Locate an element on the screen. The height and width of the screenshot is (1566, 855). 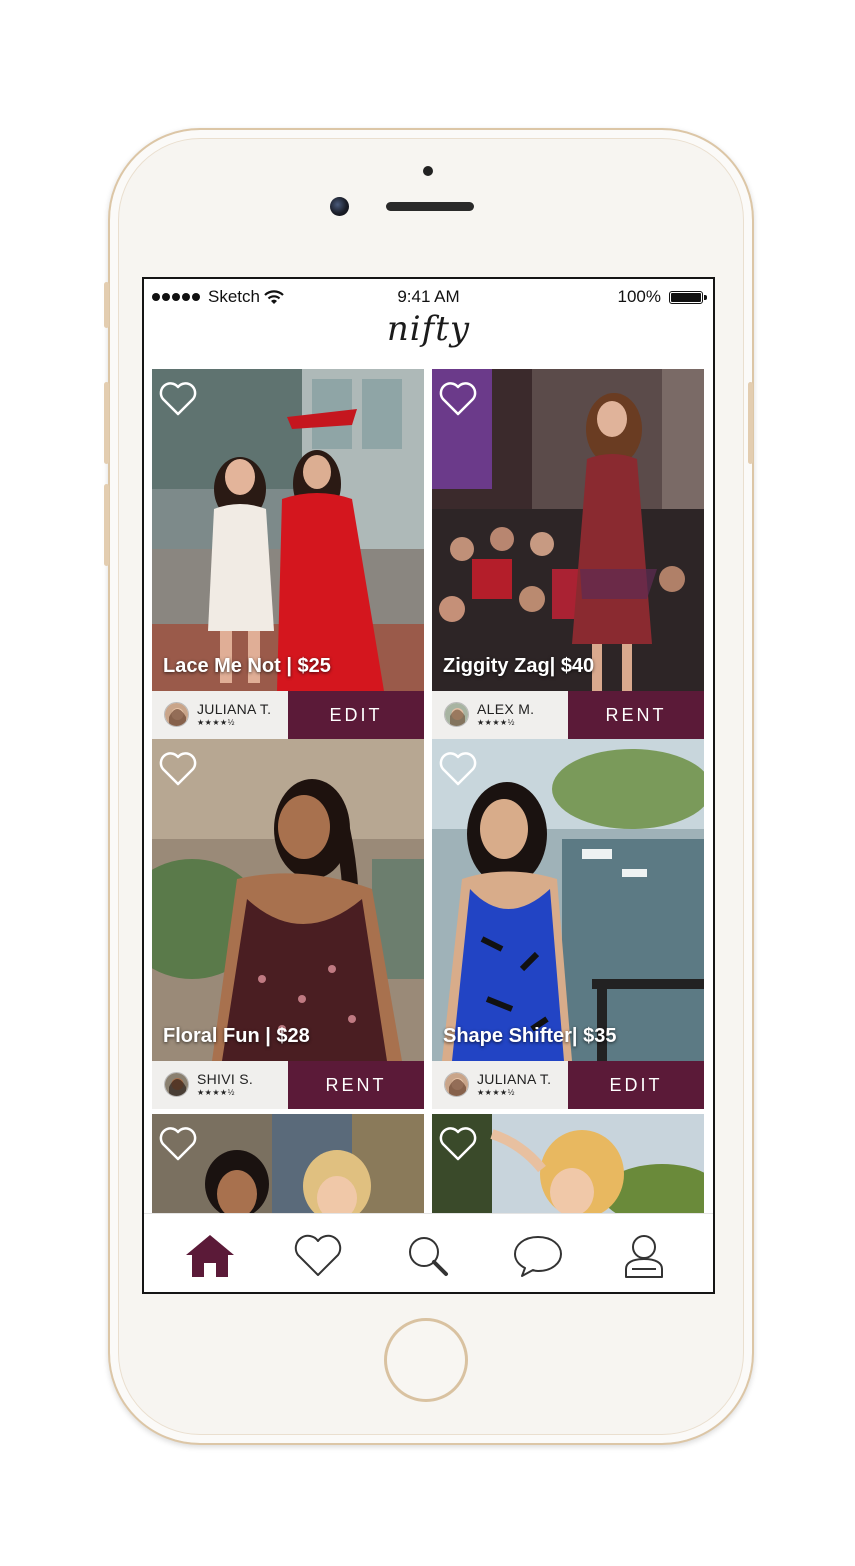
tab-profile is located at coordinates (644, 1256).